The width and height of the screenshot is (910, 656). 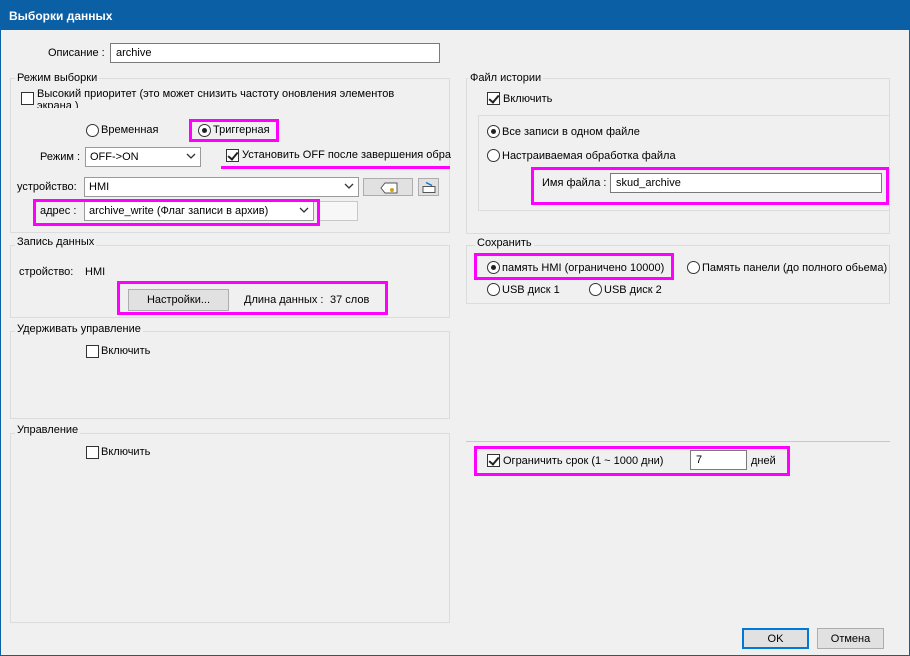 I want to click on hold-control-enable-label: Включить, so click(x=126, y=351).